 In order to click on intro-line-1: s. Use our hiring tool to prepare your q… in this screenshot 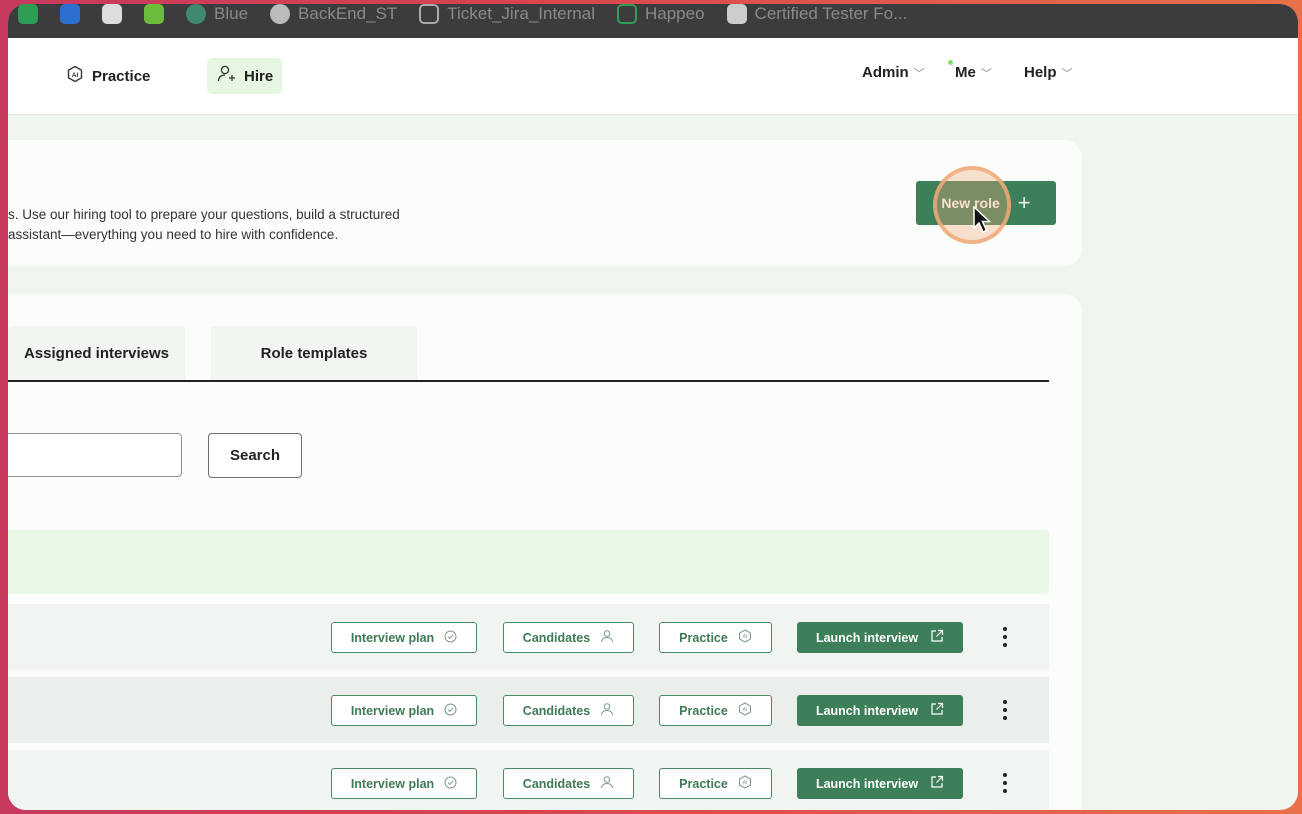, I will do `click(204, 214)`.